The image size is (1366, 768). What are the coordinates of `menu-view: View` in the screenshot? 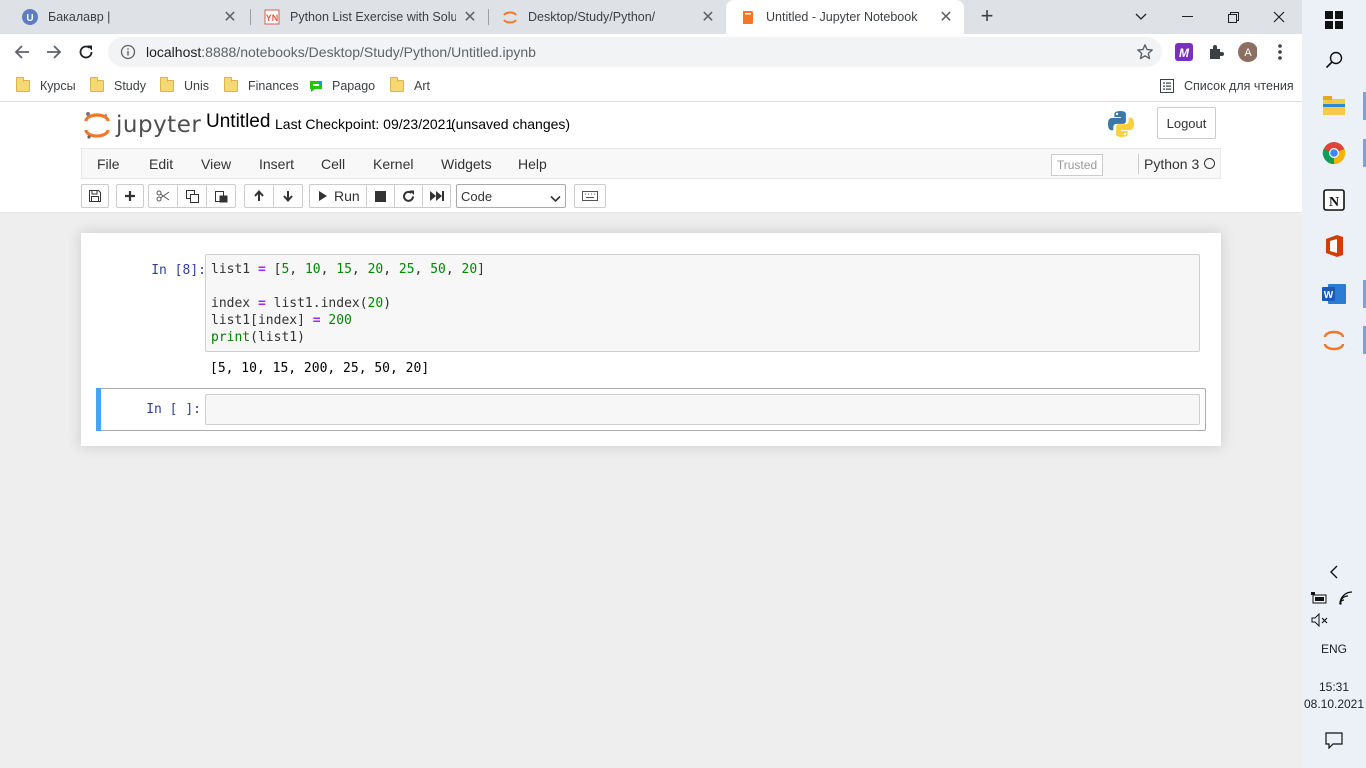 It's located at (216, 164).